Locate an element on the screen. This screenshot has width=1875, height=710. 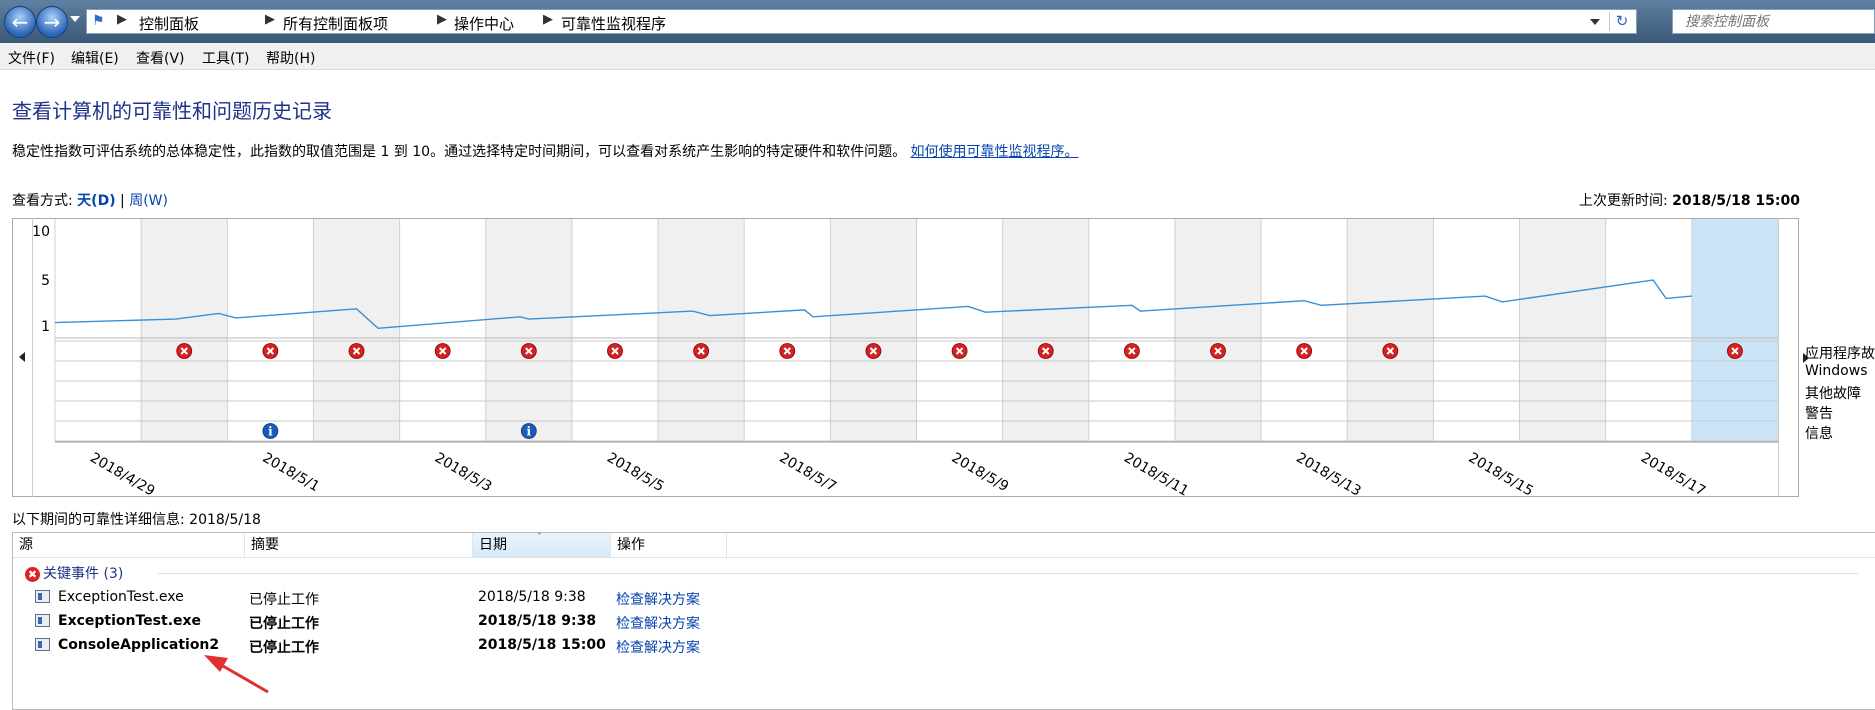
details-label: 以下期间的可靠性详细信息: 2018/5/18 is located at coordinates (136, 520).